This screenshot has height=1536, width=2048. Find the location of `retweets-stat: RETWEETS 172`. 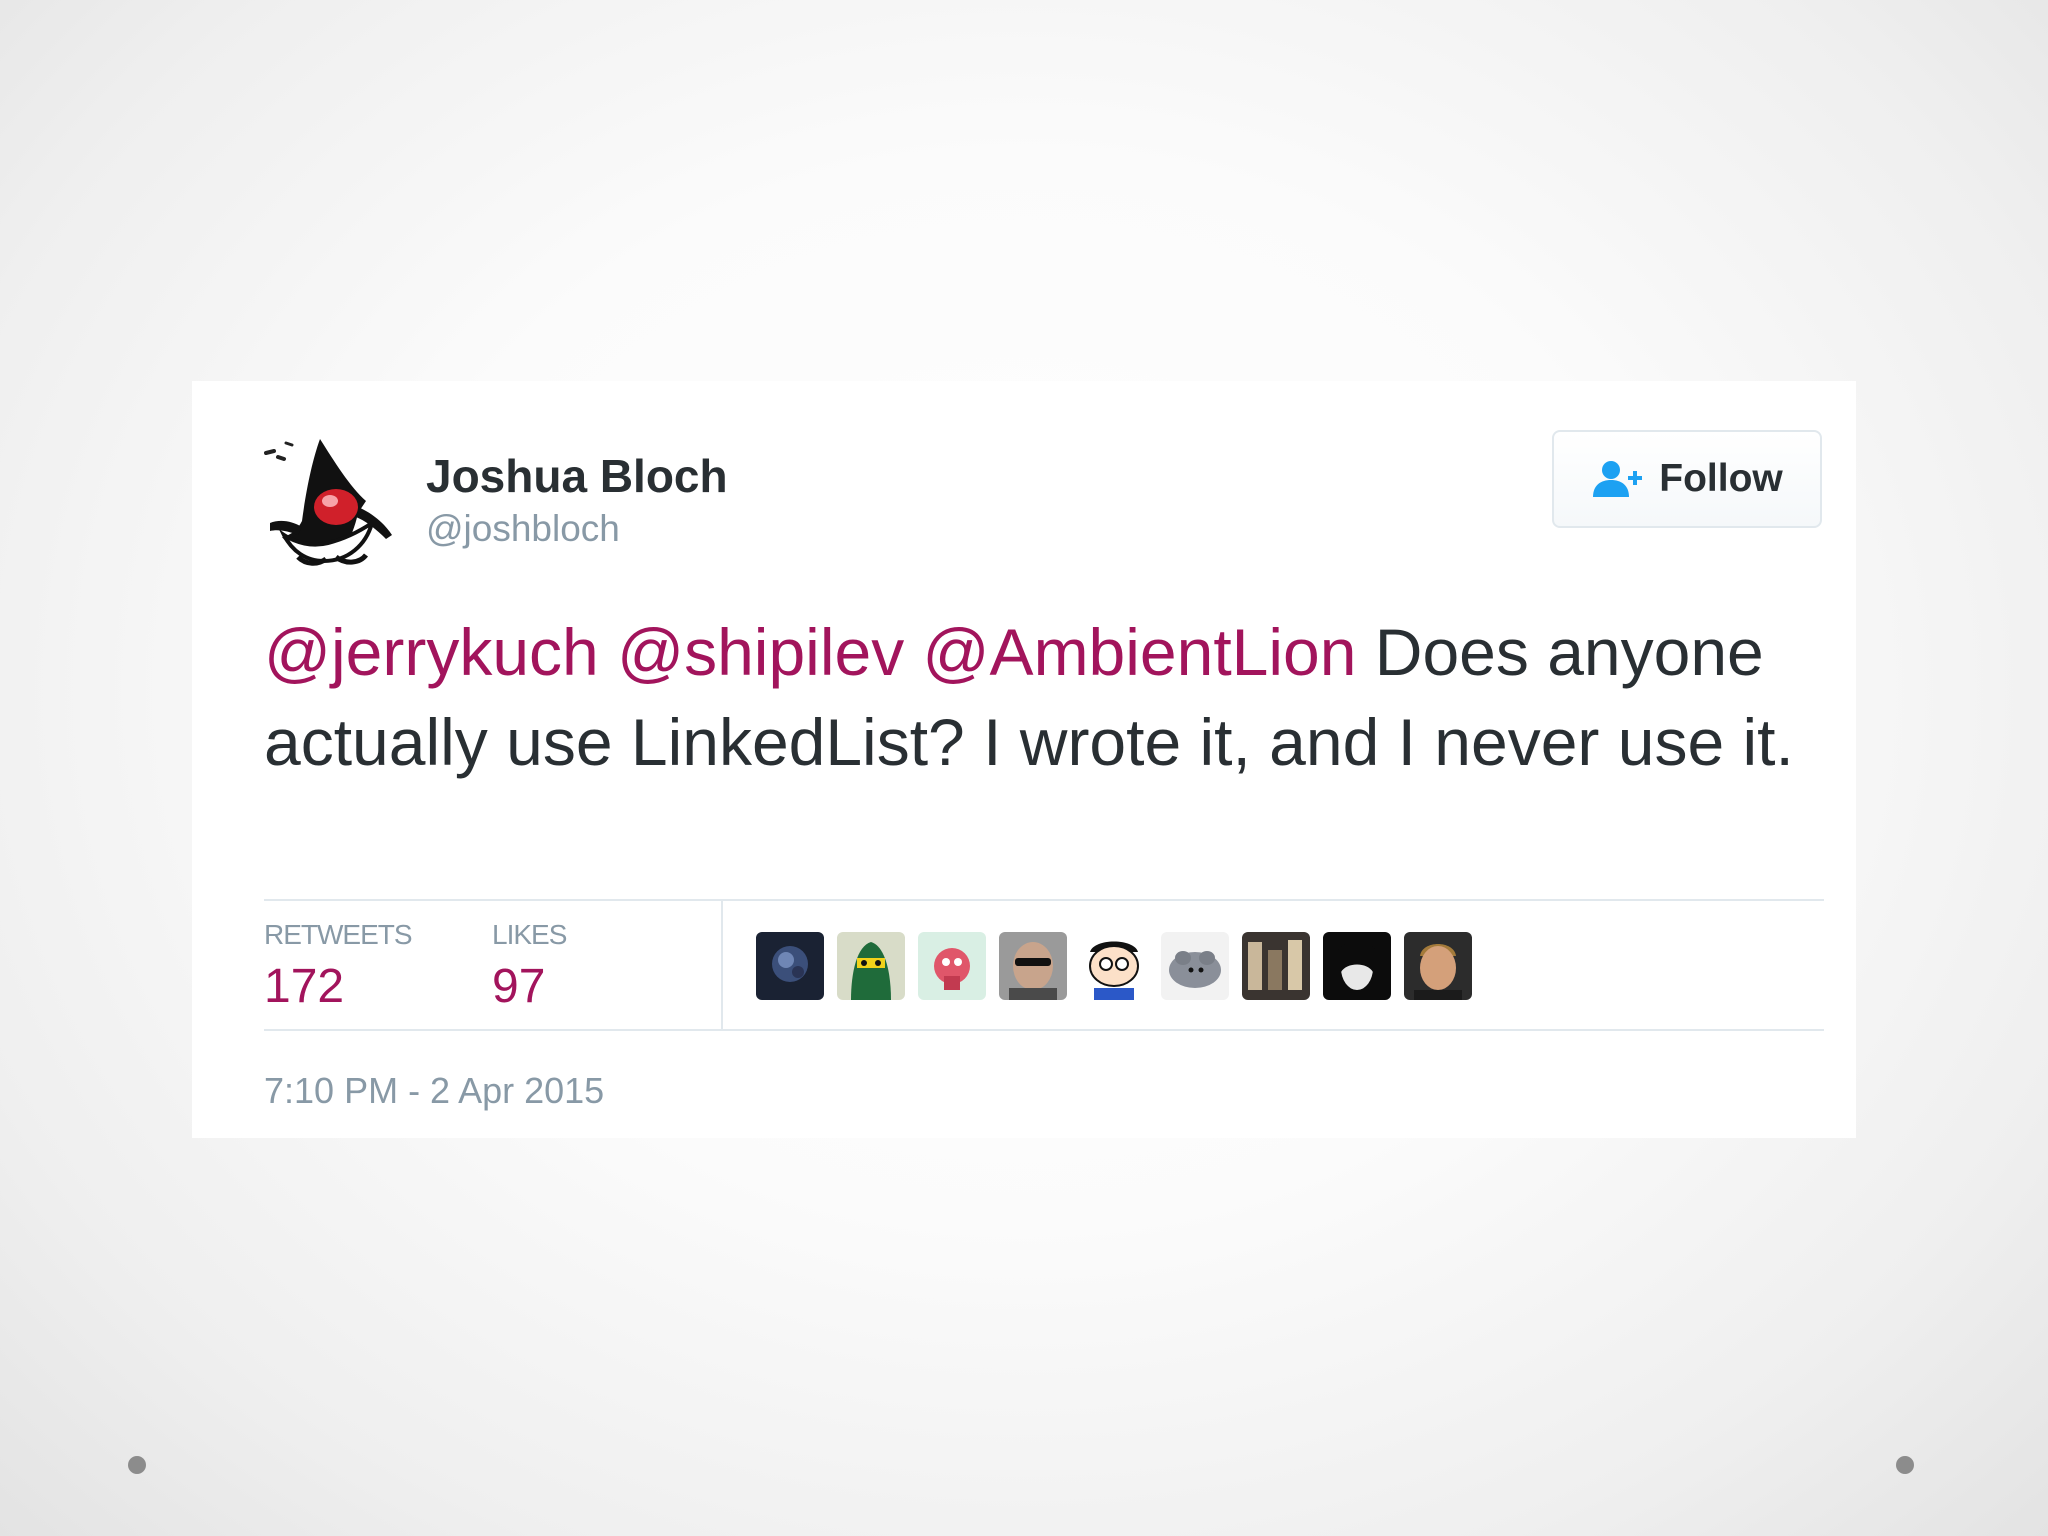

retweets-stat: RETWEETS 172 is located at coordinates (338, 966).